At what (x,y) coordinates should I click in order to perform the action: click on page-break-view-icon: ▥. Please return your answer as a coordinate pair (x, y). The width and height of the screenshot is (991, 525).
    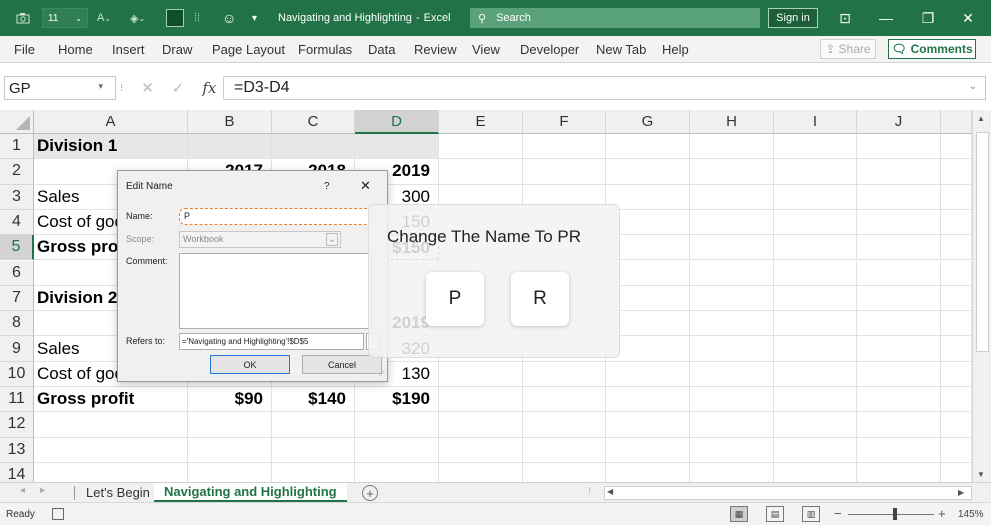
    Looking at the image, I should click on (811, 514).